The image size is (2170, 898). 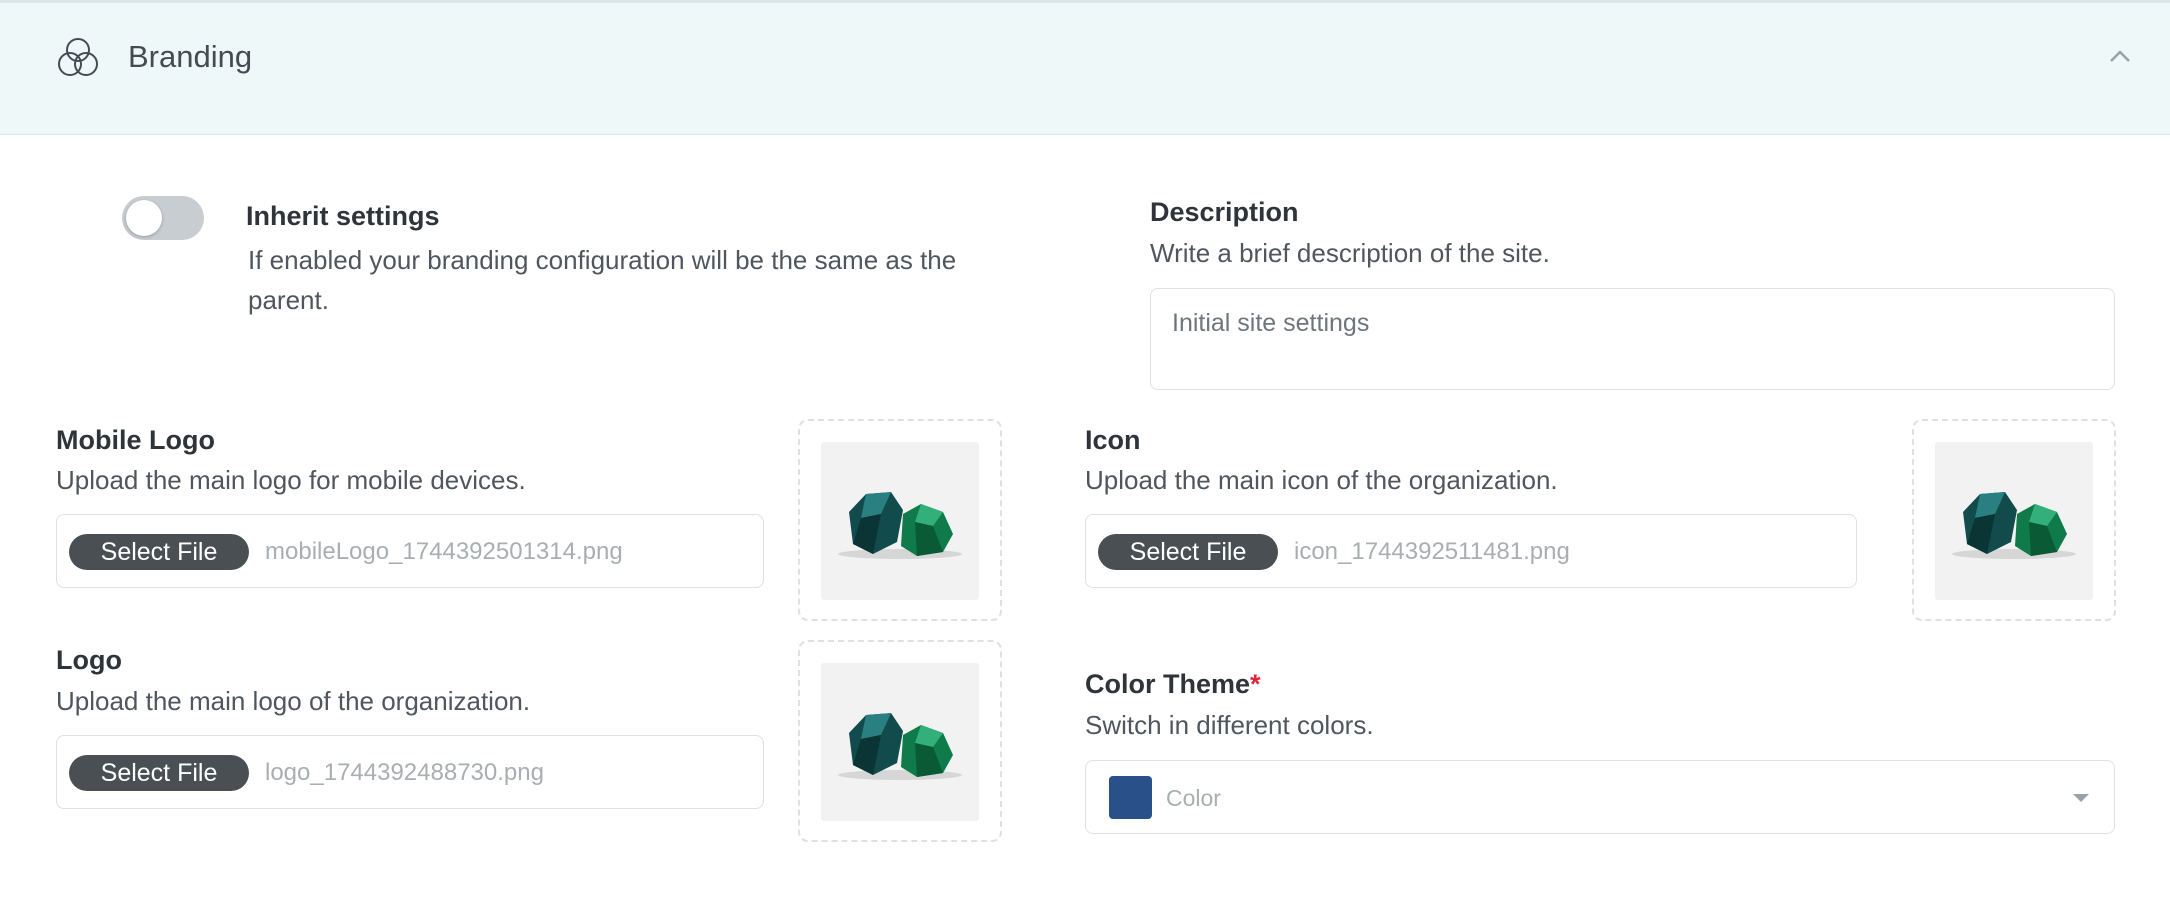 I want to click on logo-file-input: Select File logo_1744392488730.png, so click(x=410, y=772).